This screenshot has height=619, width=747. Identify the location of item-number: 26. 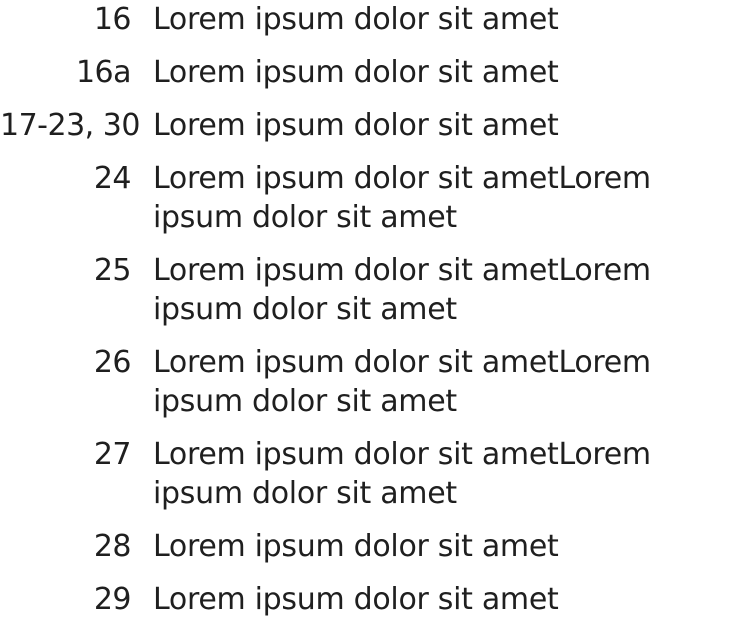
(112, 362).